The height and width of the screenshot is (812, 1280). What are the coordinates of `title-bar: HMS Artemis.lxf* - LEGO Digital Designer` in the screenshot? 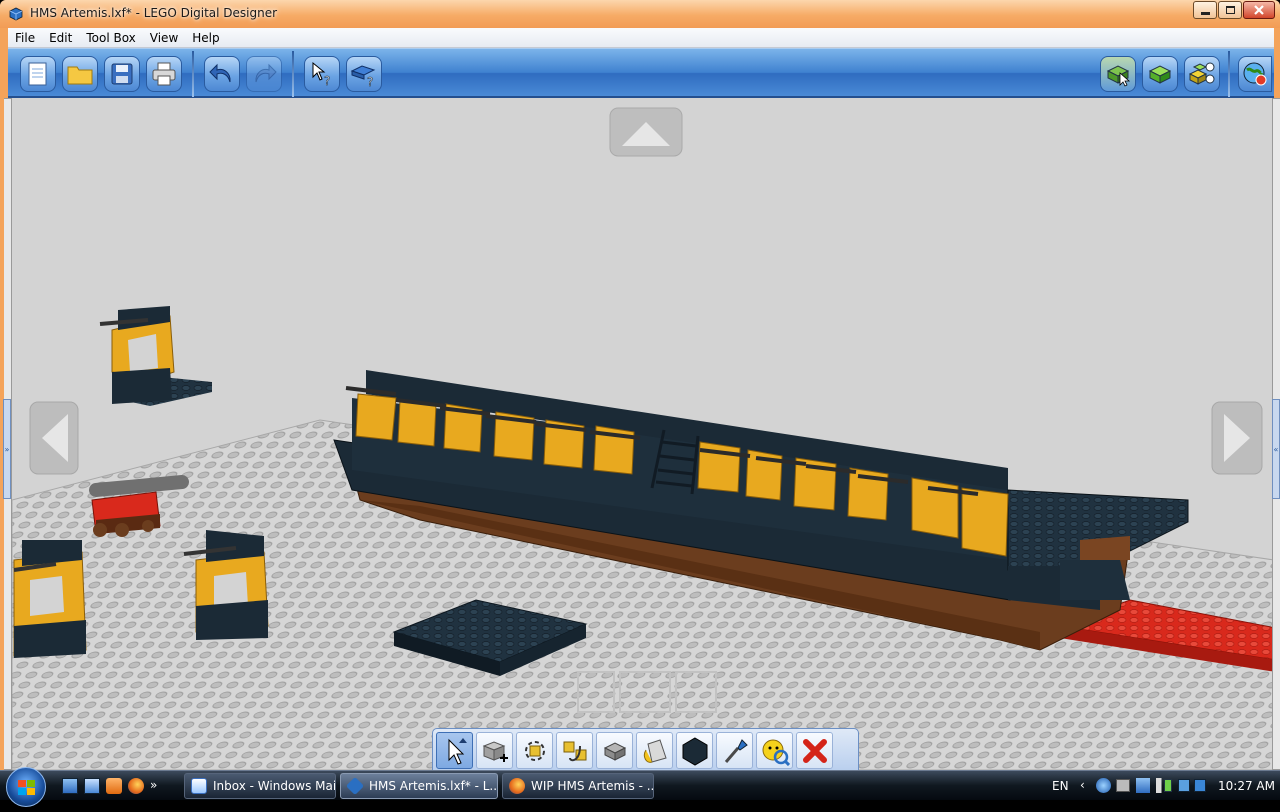 It's located at (640, 14).